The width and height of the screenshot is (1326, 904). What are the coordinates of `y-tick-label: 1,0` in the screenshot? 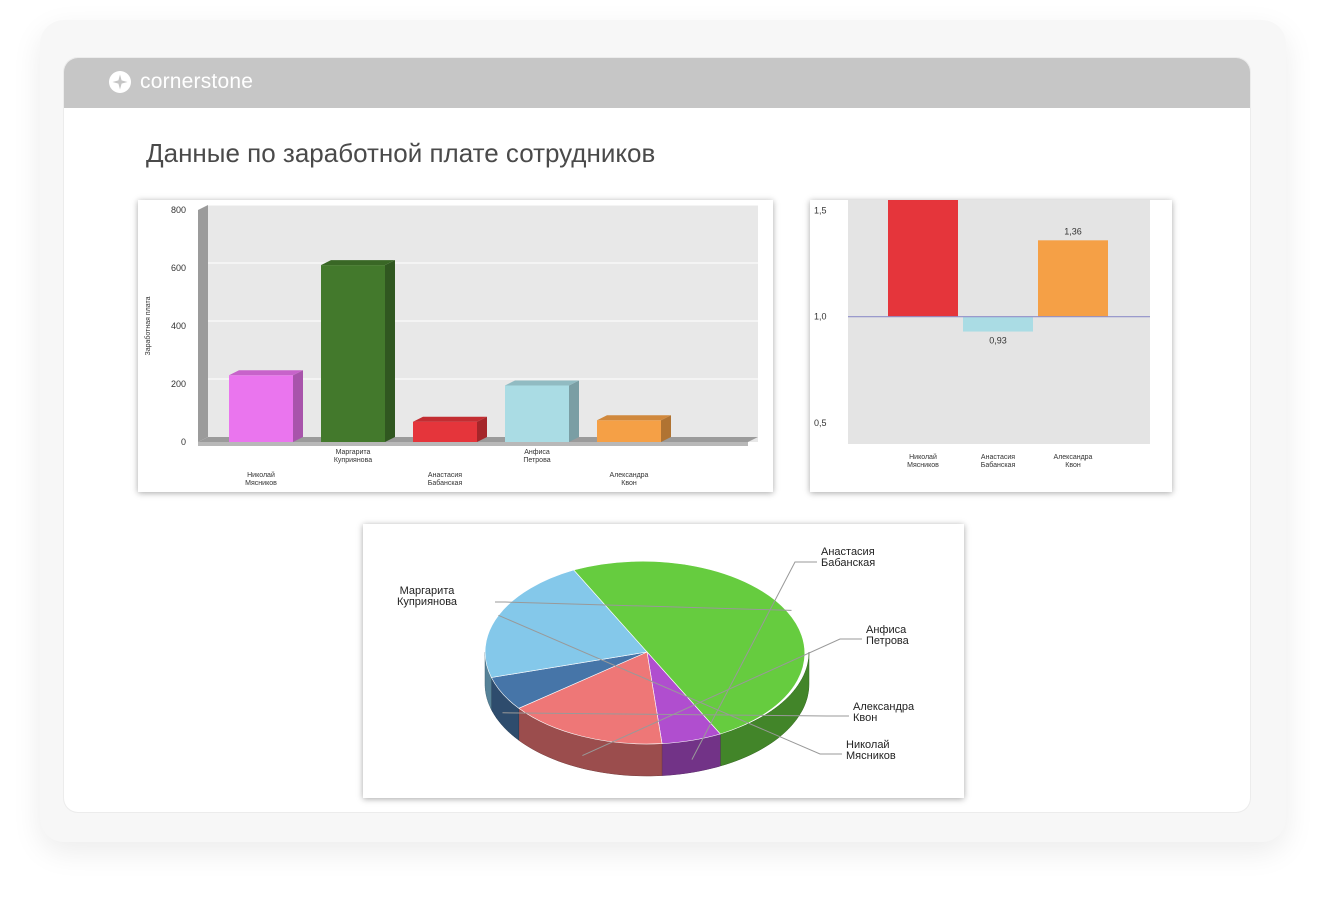 It's located at (820, 317).